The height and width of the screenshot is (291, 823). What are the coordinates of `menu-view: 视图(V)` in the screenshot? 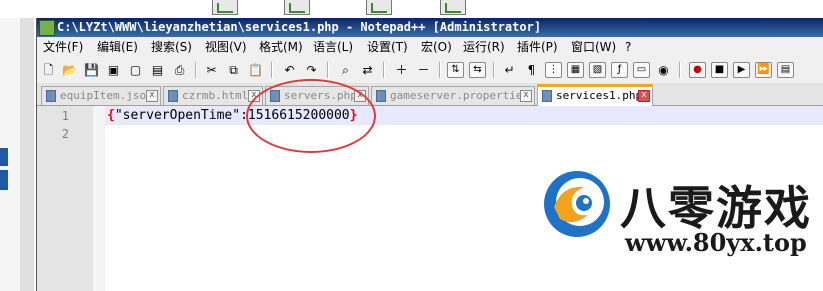 It's located at (226, 47).